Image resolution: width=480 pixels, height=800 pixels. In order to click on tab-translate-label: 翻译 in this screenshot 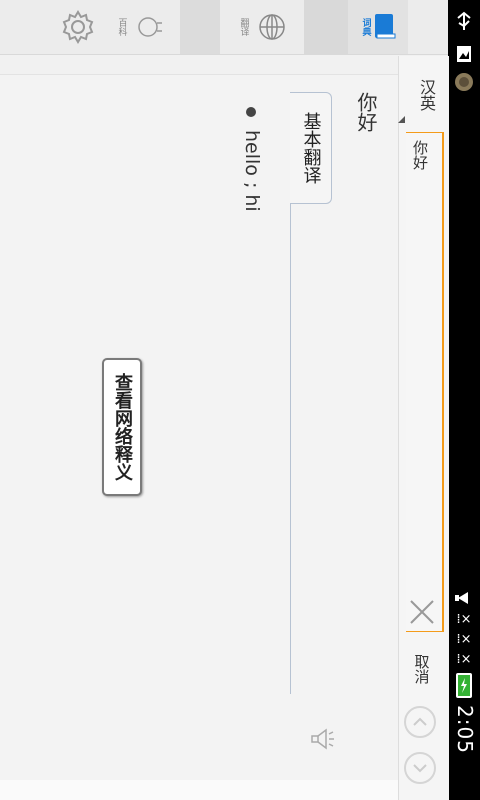, I will do `click(243, 27)`.